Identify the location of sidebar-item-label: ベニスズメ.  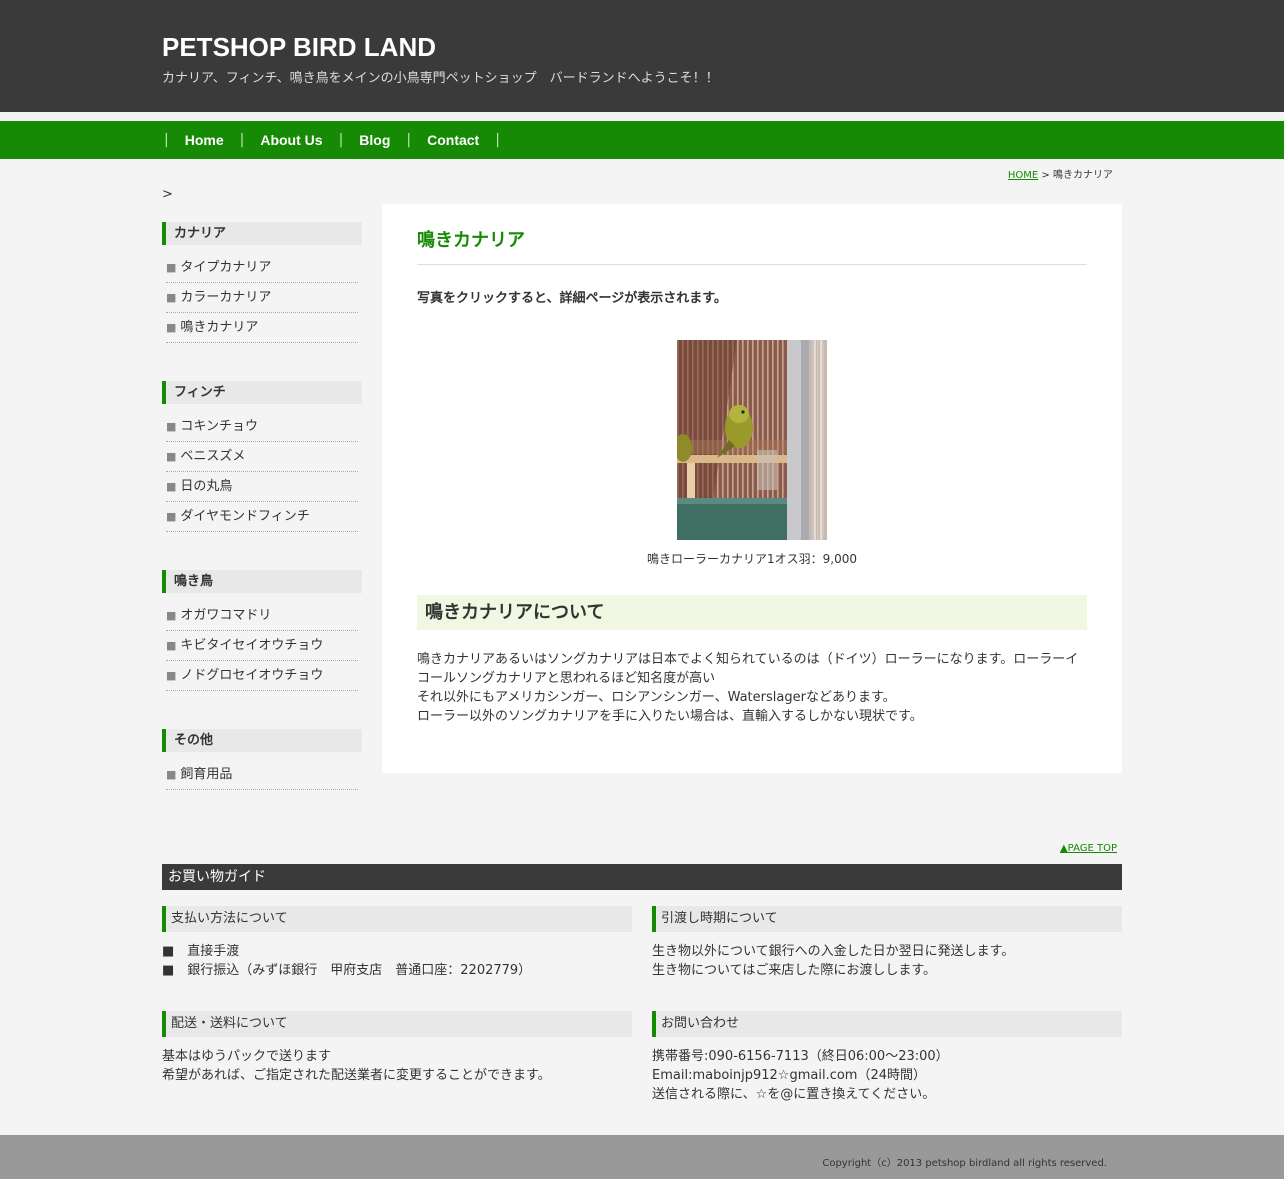
(213, 456).